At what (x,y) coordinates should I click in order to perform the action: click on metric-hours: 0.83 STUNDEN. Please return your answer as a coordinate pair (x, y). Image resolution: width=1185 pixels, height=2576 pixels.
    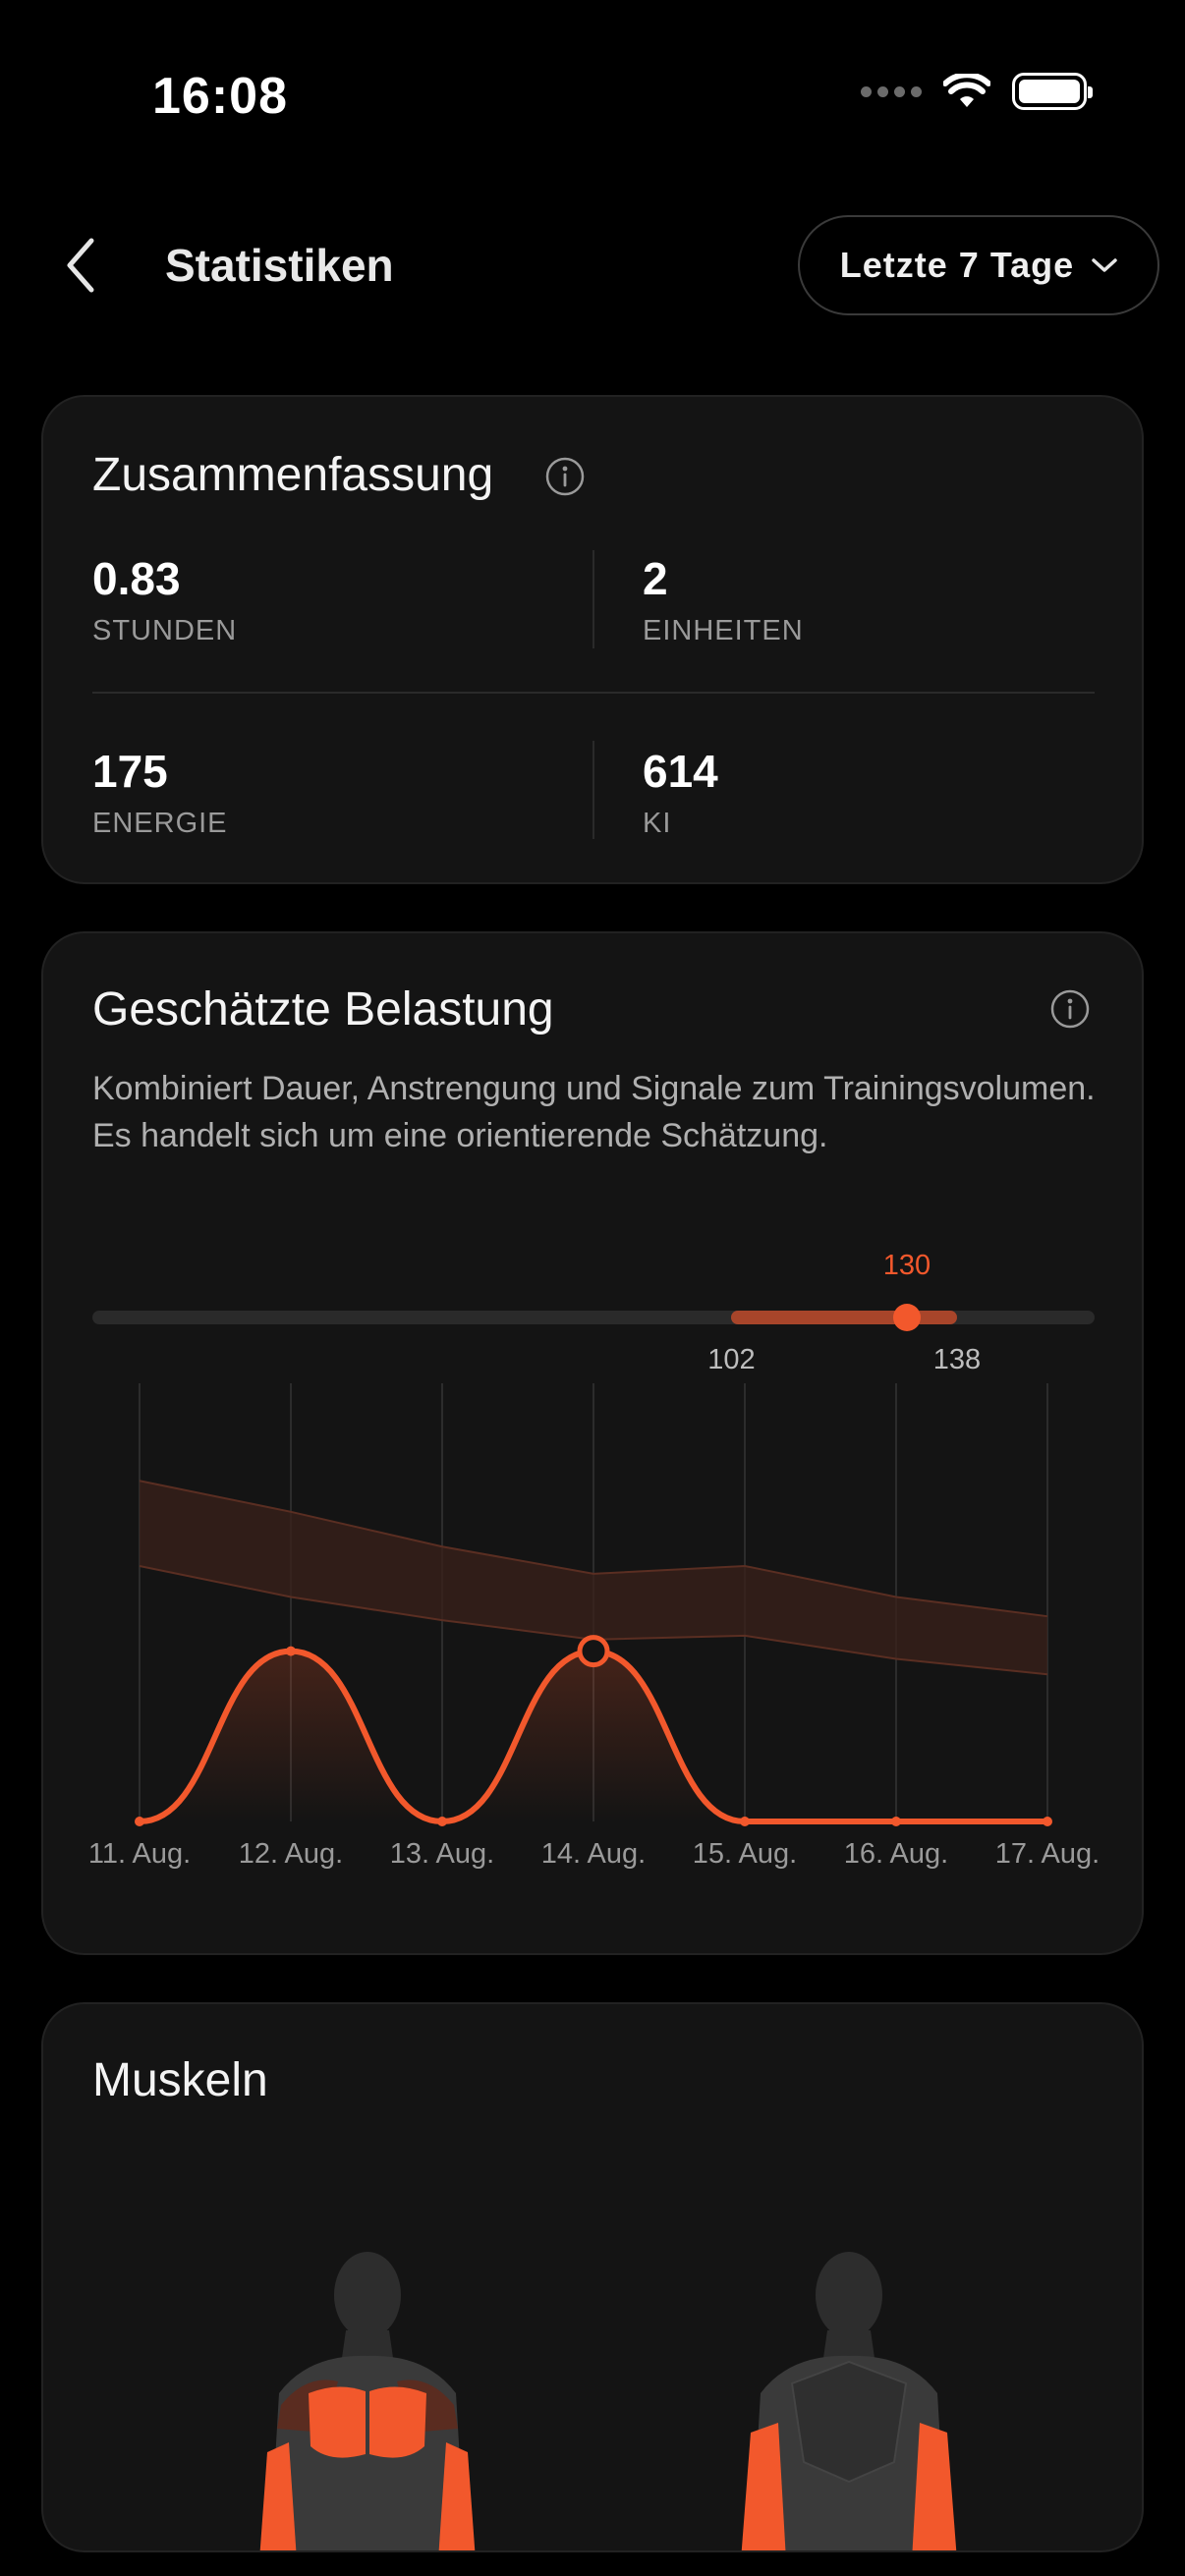
    Looking at the image, I should click on (165, 599).